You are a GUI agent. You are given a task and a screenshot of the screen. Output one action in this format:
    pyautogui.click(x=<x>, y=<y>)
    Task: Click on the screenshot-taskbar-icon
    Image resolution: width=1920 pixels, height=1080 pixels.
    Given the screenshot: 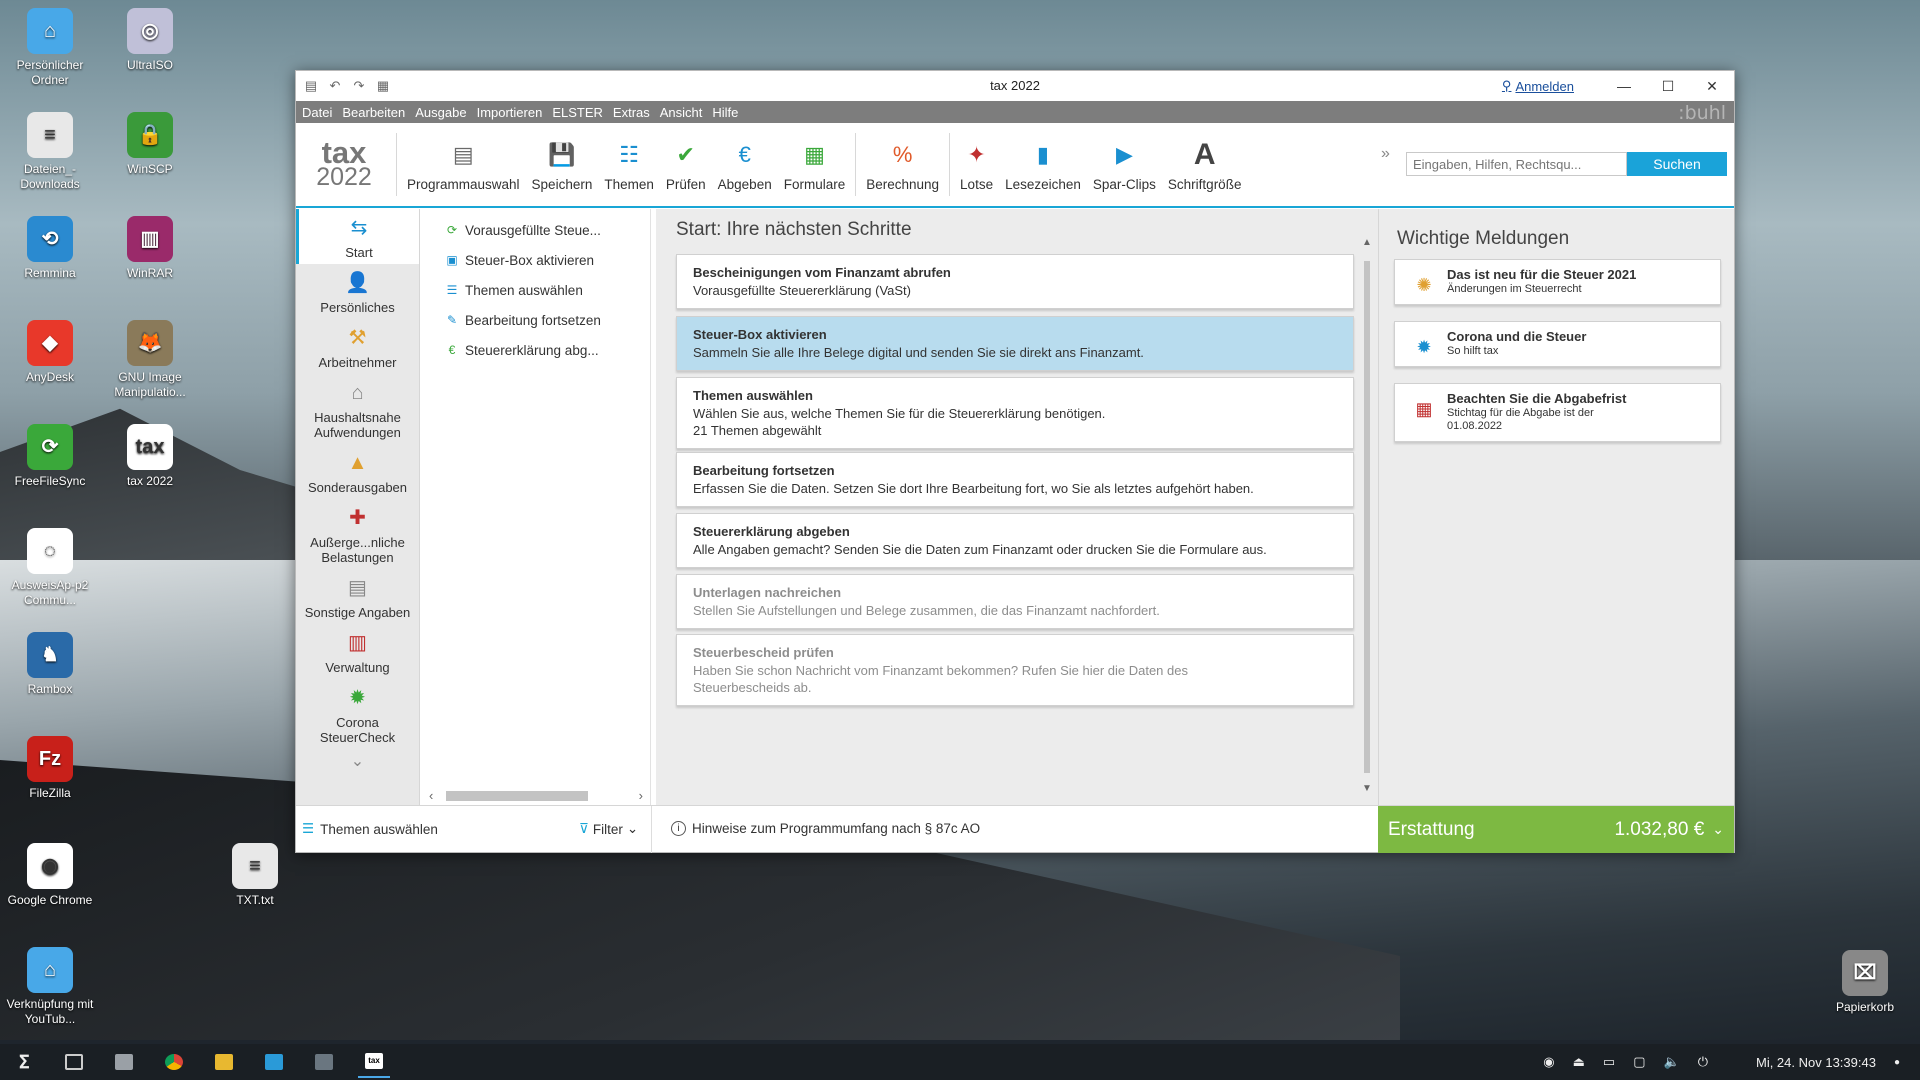 What is the action you would take?
    pyautogui.click(x=274, y=1062)
    